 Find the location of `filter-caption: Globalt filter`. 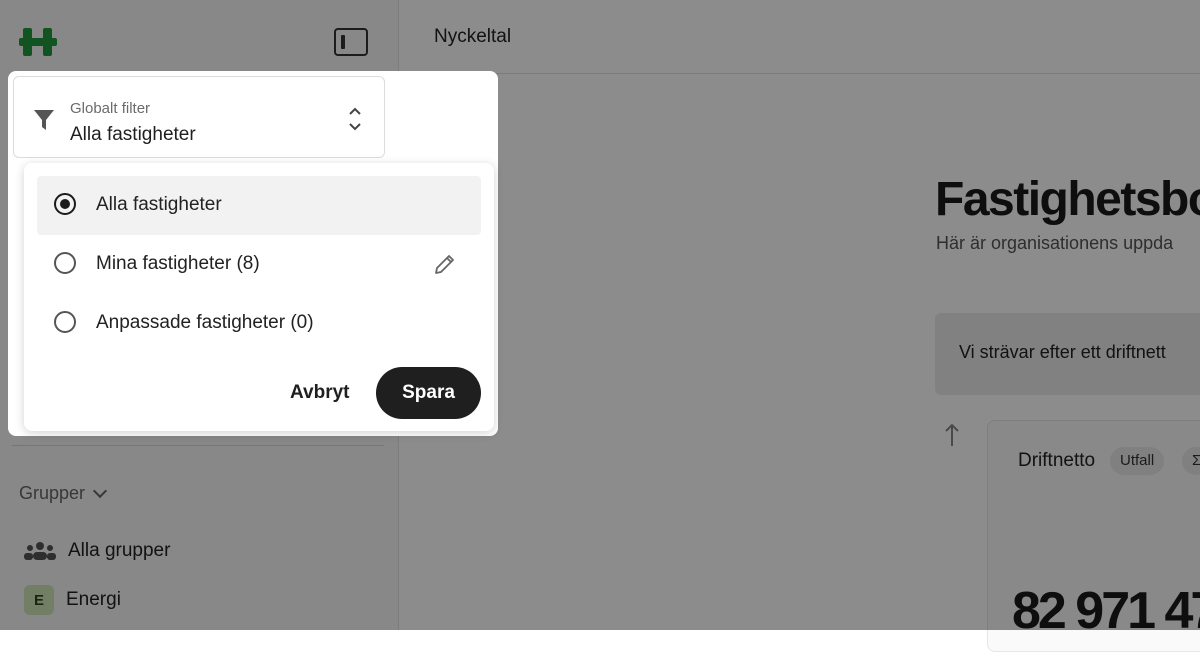

filter-caption: Globalt filter is located at coordinates (110, 108).